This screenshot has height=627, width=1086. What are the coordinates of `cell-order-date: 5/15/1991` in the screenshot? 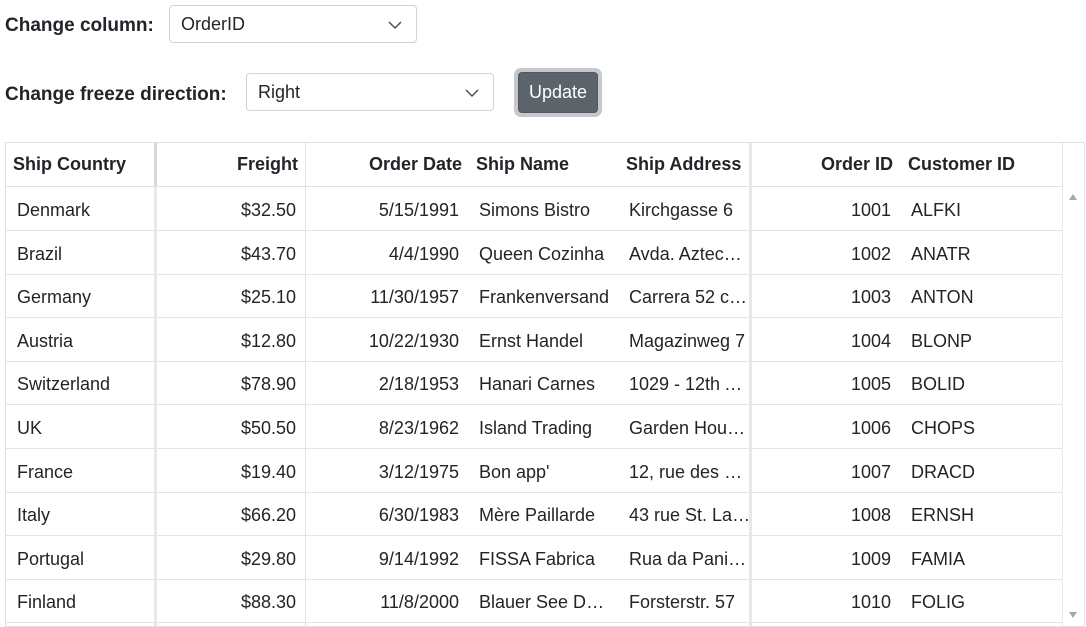 It's located at (383, 208).